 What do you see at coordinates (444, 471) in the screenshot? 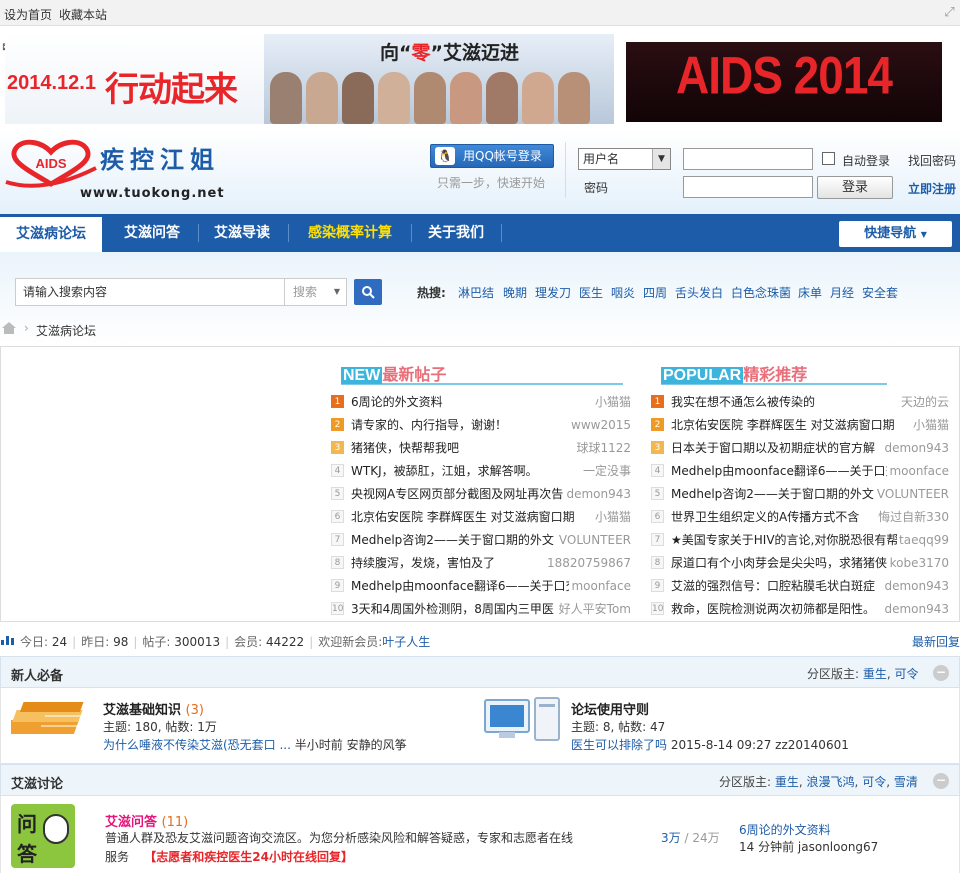
I see `post-title-link: WTKJ，被舔肛，江姐，求解答啊。` at bounding box center [444, 471].